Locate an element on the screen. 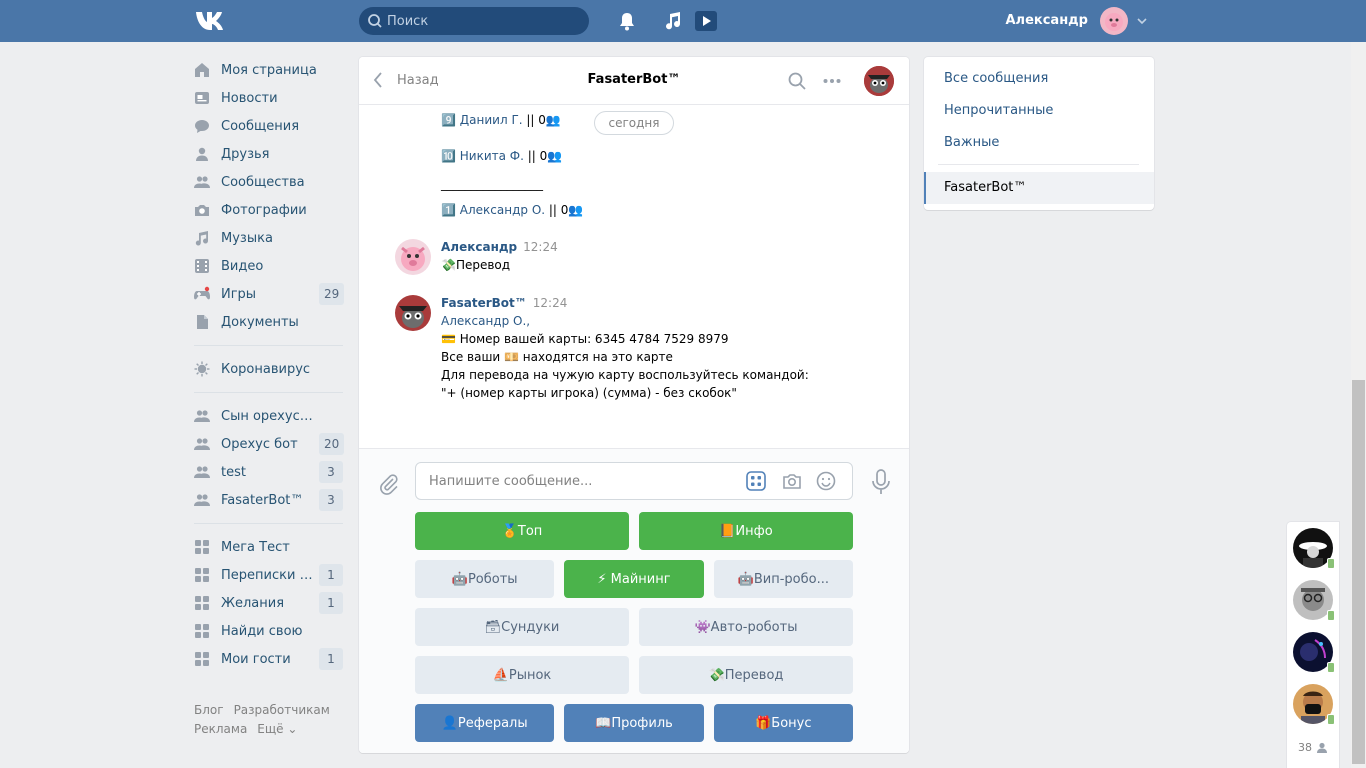  message-author: FasaterBot™ 12:24 is located at coordinates (504, 303).